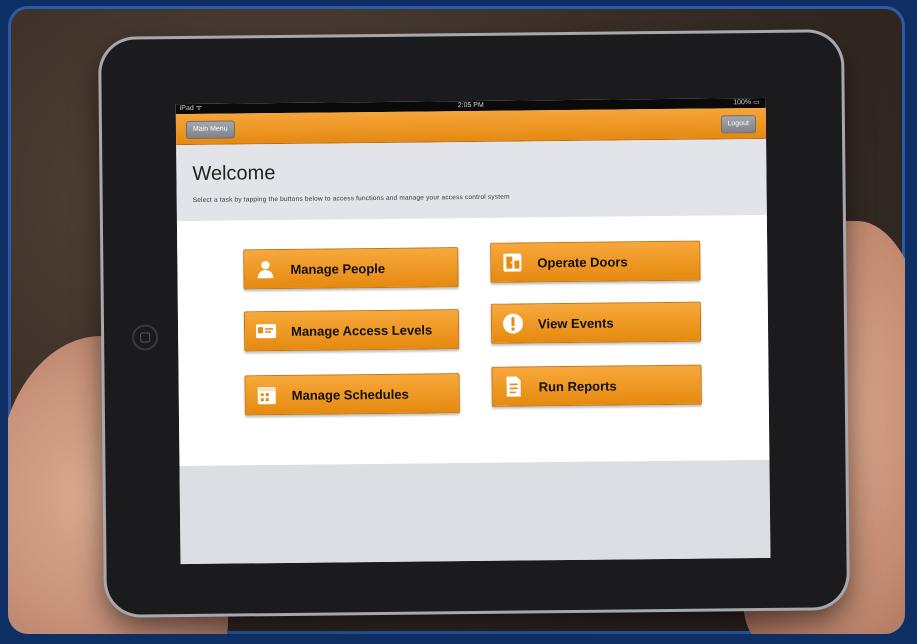 This screenshot has width=917, height=644. Describe the element at coordinates (512, 262) in the screenshot. I see `door-icon` at that location.